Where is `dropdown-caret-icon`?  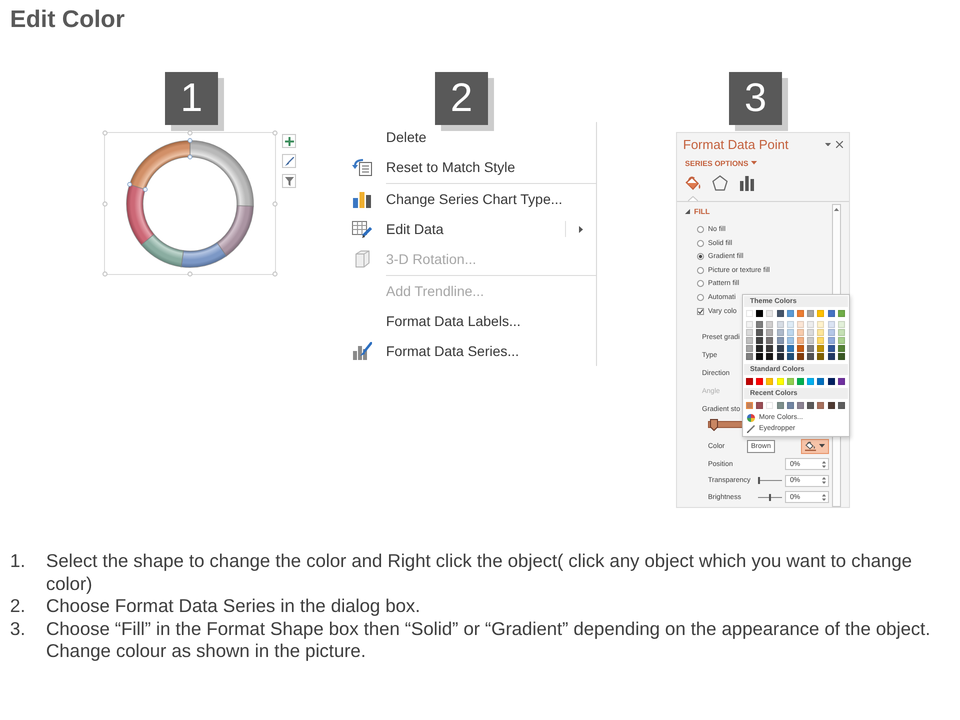 dropdown-caret-icon is located at coordinates (828, 144).